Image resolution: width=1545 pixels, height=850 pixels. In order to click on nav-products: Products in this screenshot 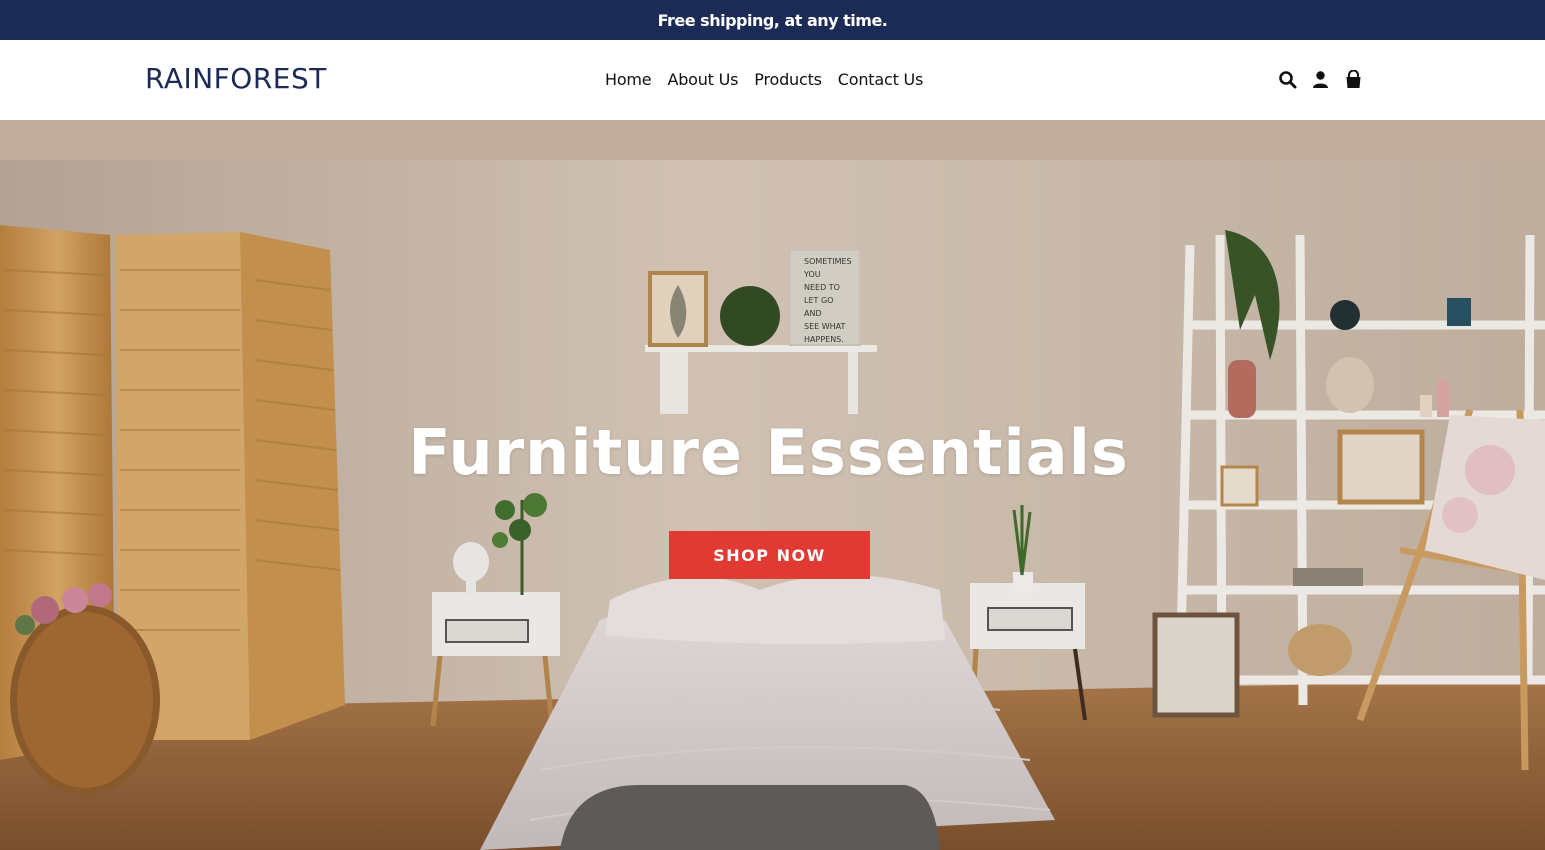, I will do `click(788, 79)`.